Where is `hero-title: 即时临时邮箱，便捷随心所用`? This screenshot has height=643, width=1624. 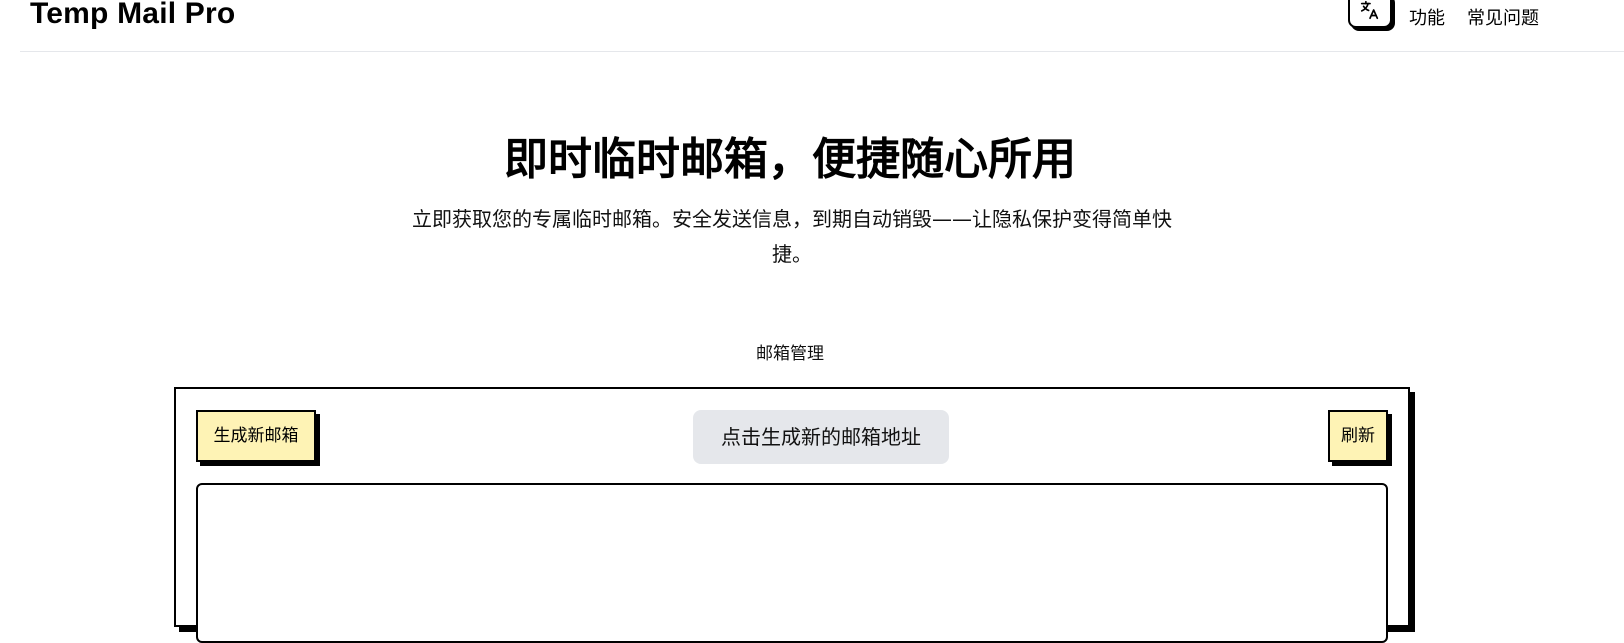
hero-title: 即时临时邮箱，便捷随心所用 is located at coordinates (790, 159).